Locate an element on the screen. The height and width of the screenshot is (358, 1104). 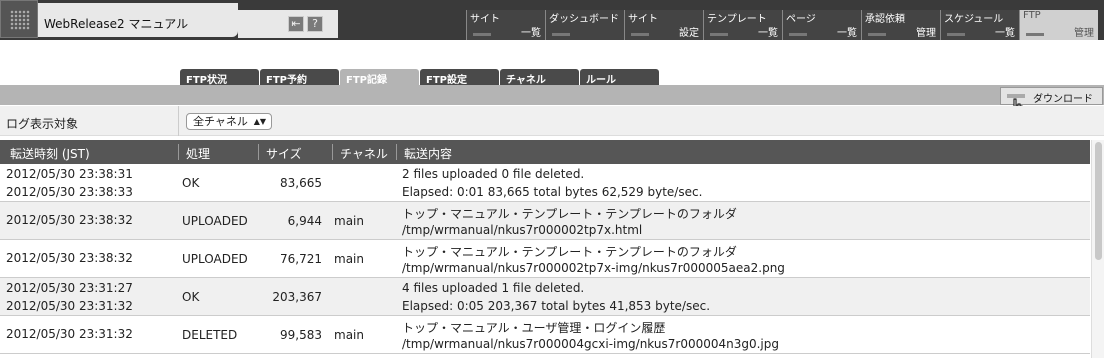
scroll-thumb is located at coordinates (1098, 201).